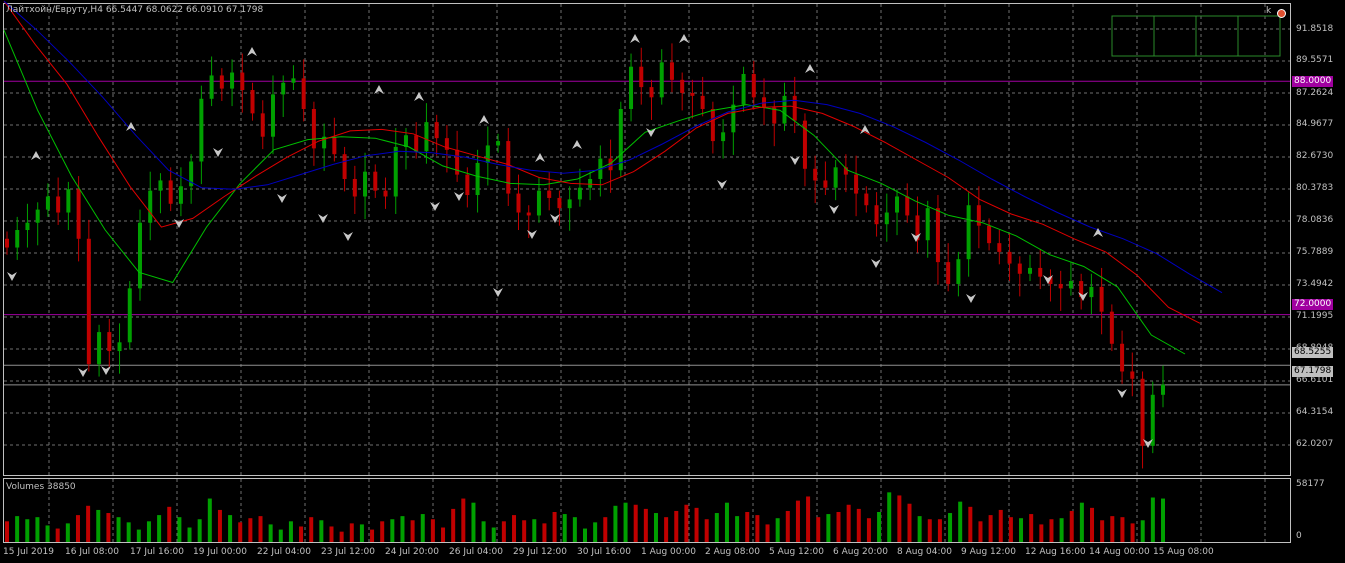 The image size is (1345, 563). What do you see at coordinates (1315, 60) in the screenshot?
I see `price-tick: 89.5571` at bounding box center [1315, 60].